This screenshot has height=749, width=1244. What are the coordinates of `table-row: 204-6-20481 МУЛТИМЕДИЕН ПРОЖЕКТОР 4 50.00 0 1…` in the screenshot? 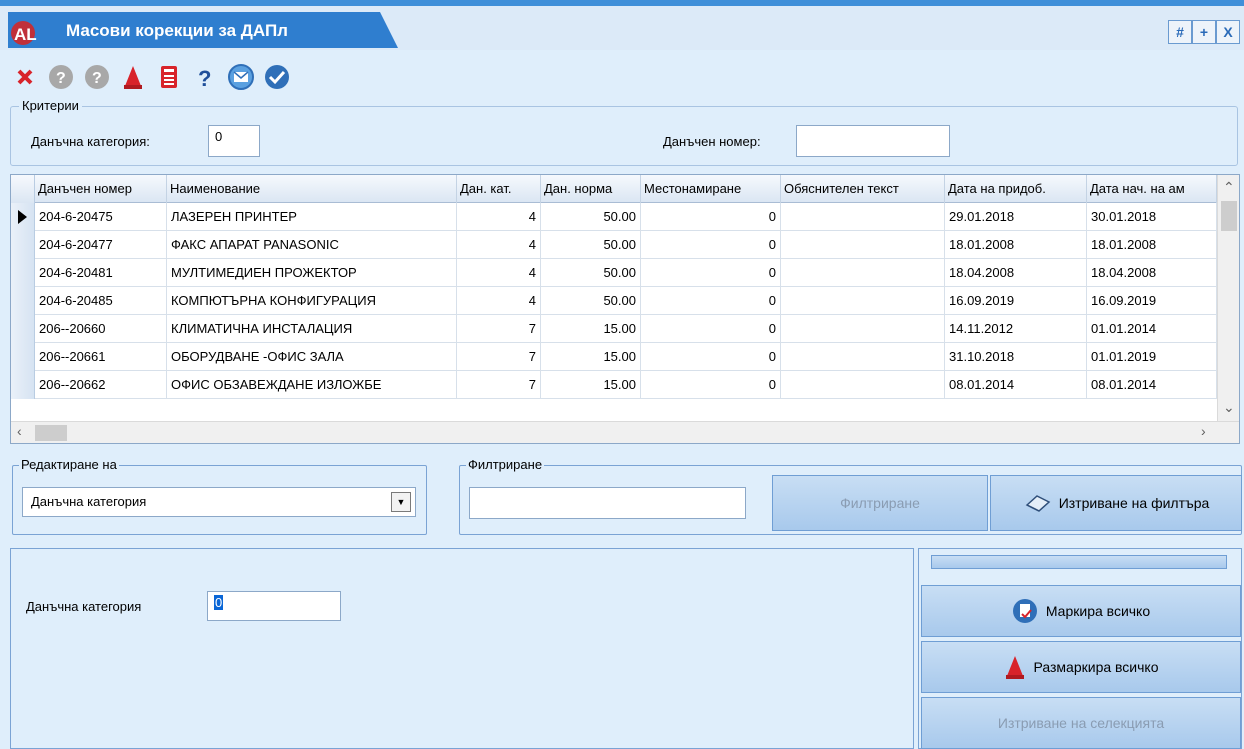 It's located at (614, 273).